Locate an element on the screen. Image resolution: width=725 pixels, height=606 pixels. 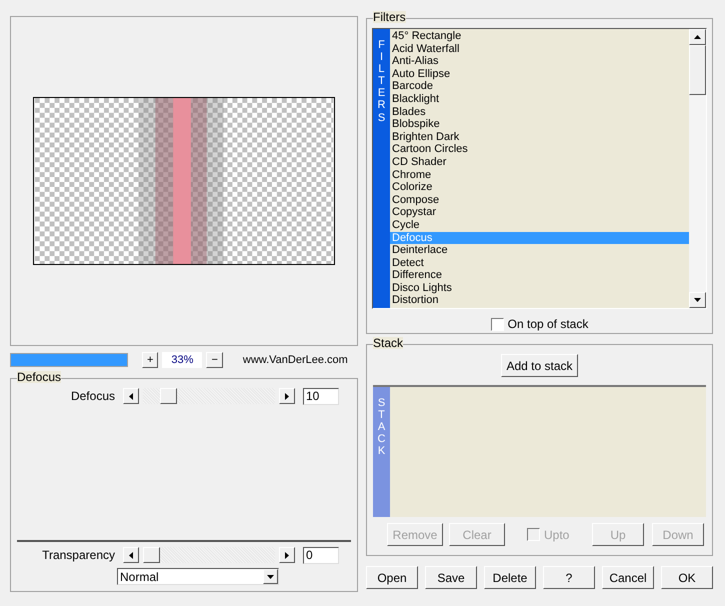
filter-item: Blacklight is located at coordinates (539, 99).